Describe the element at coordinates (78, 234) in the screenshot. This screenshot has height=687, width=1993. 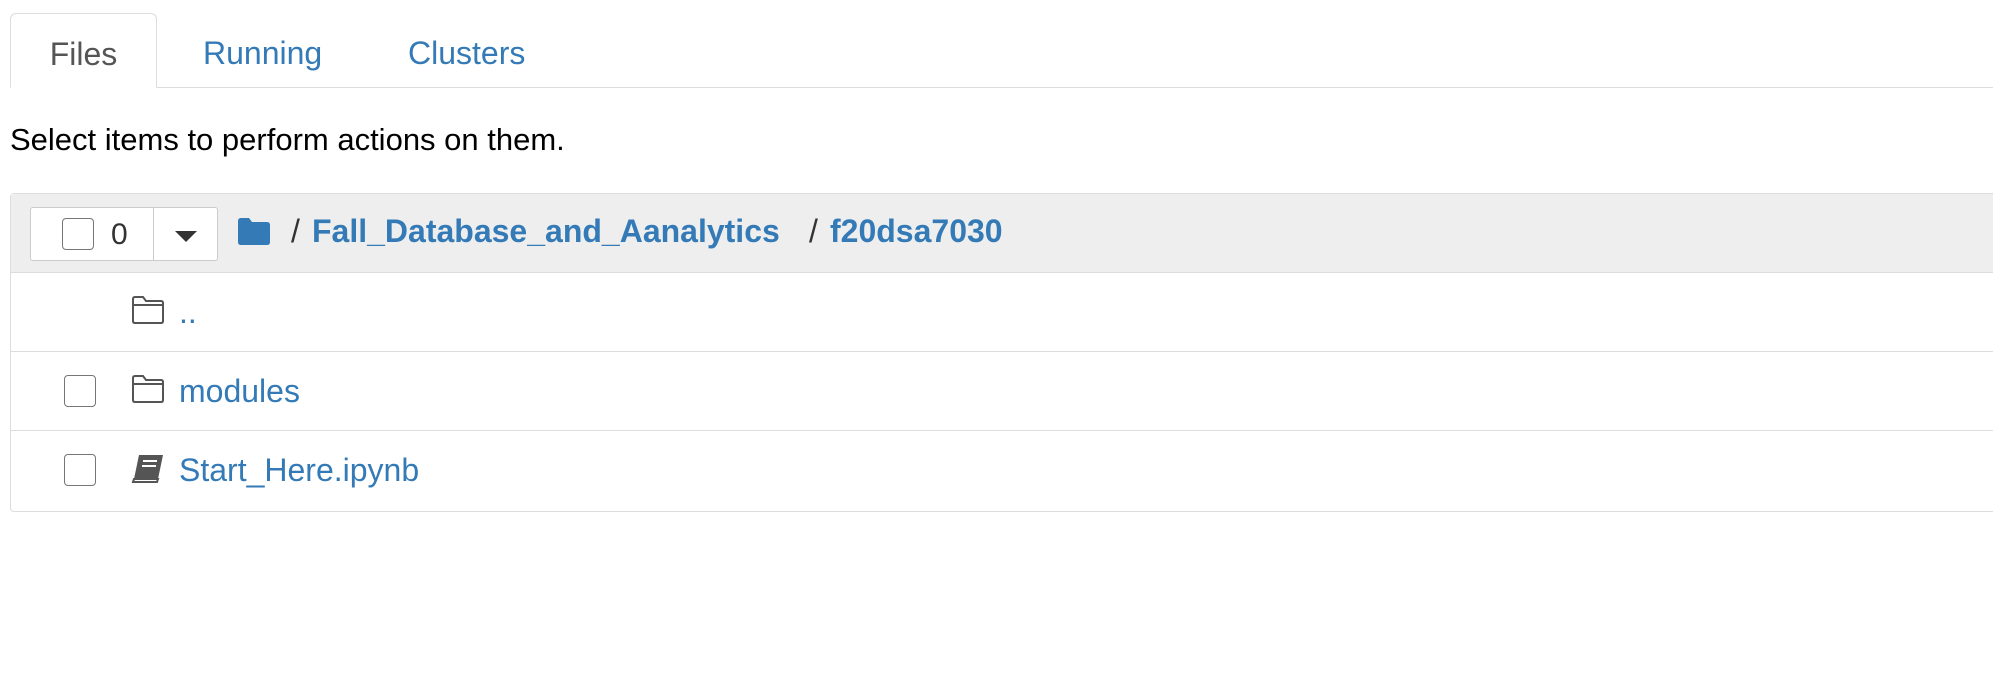
I see `select-all-checkbox` at that location.